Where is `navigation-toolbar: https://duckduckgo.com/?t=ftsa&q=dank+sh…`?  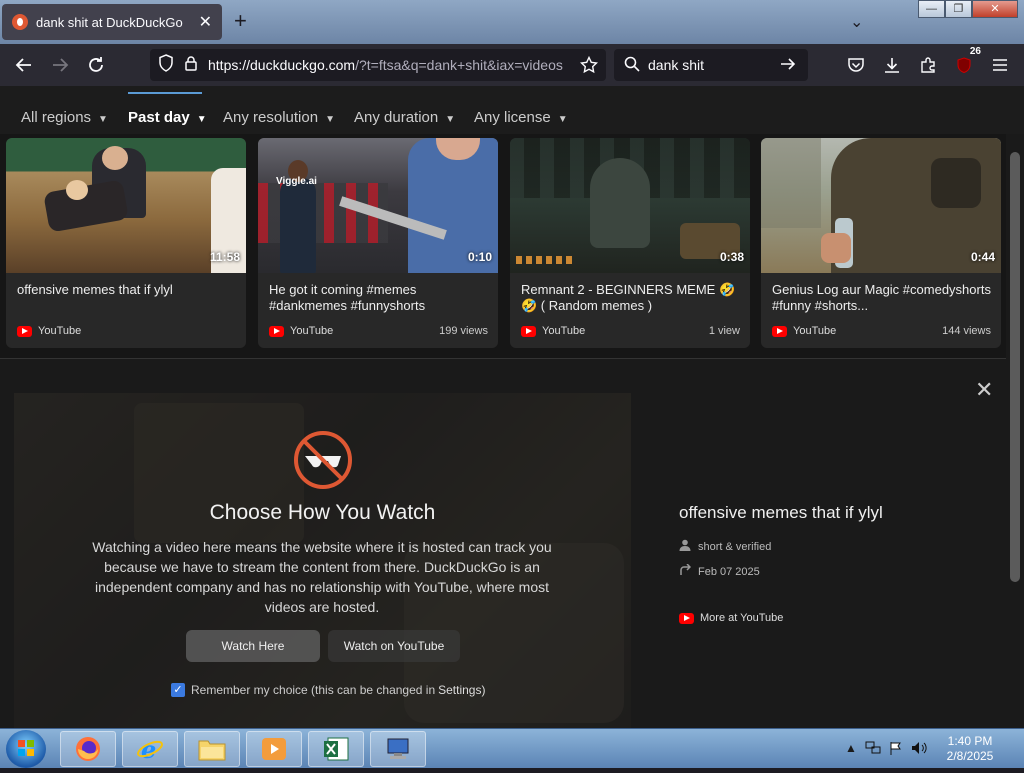 navigation-toolbar: https://duckduckgo.com/?t=ftsa&q=dank+sh… is located at coordinates (512, 65).